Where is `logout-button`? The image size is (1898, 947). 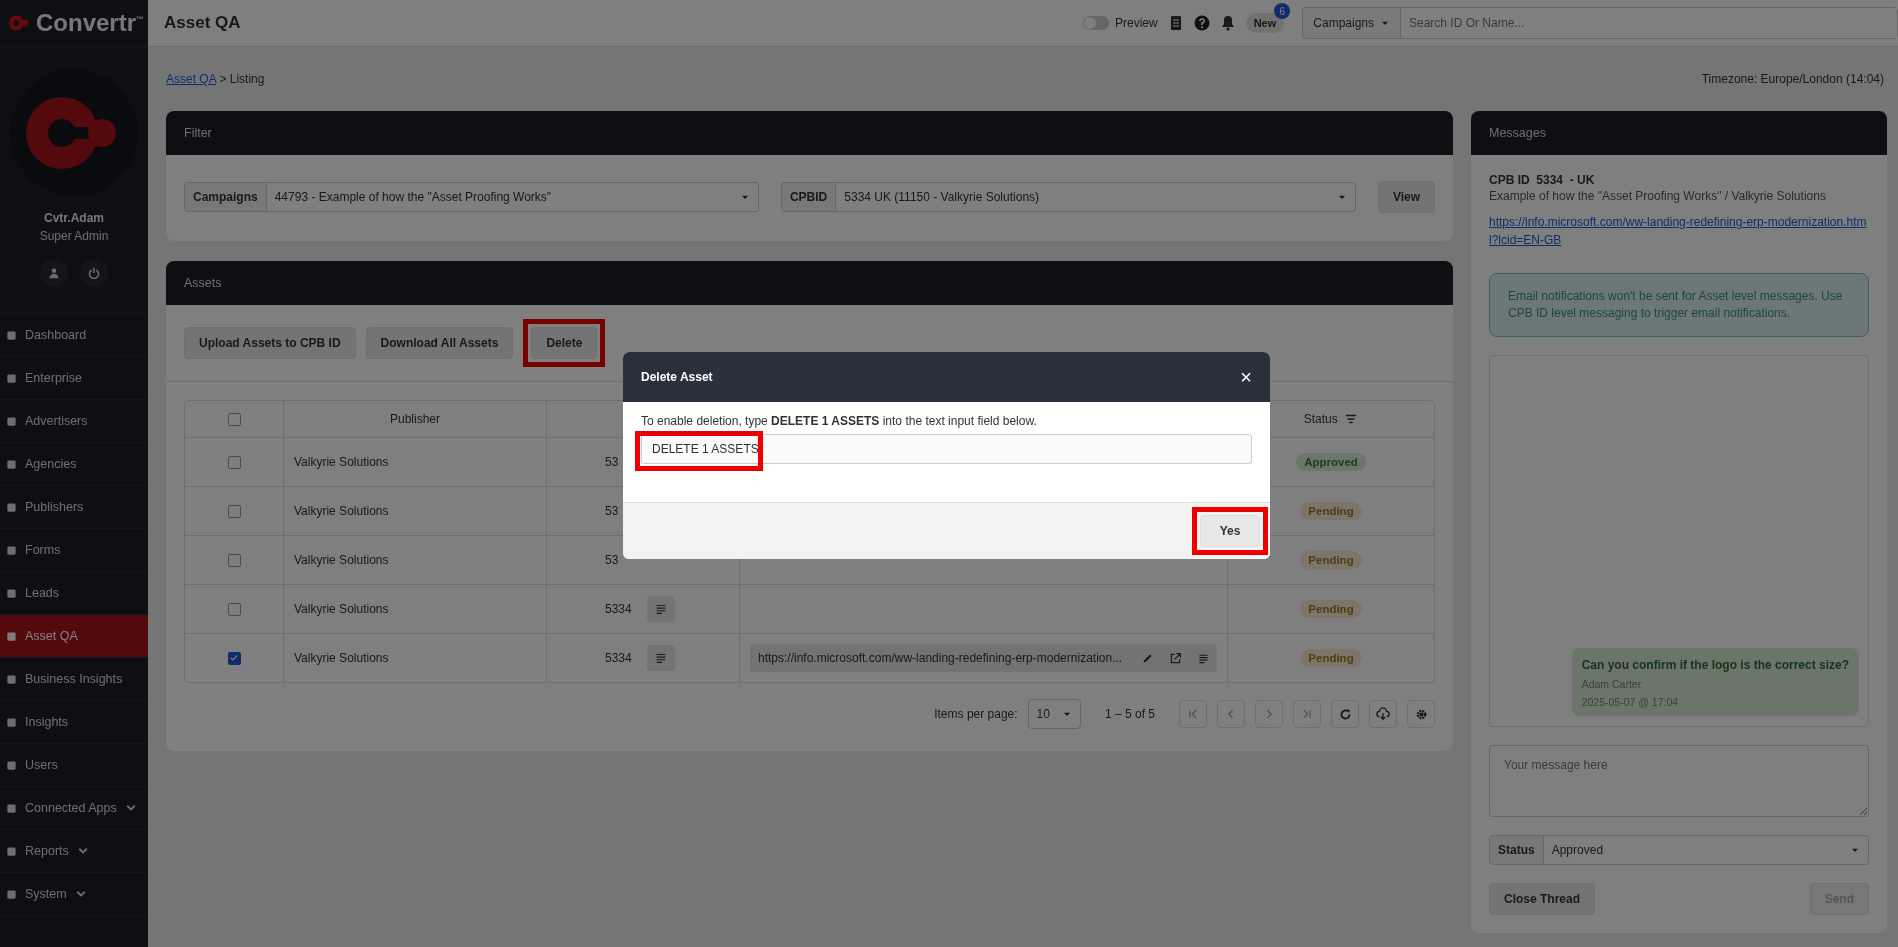 logout-button is located at coordinates (94, 273).